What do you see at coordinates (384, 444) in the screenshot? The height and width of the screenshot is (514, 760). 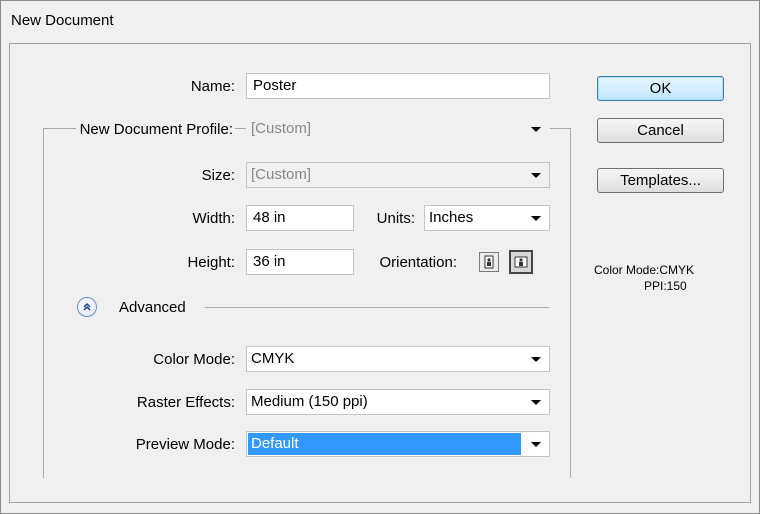 I see `preview-mode-value: Default` at bounding box center [384, 444].